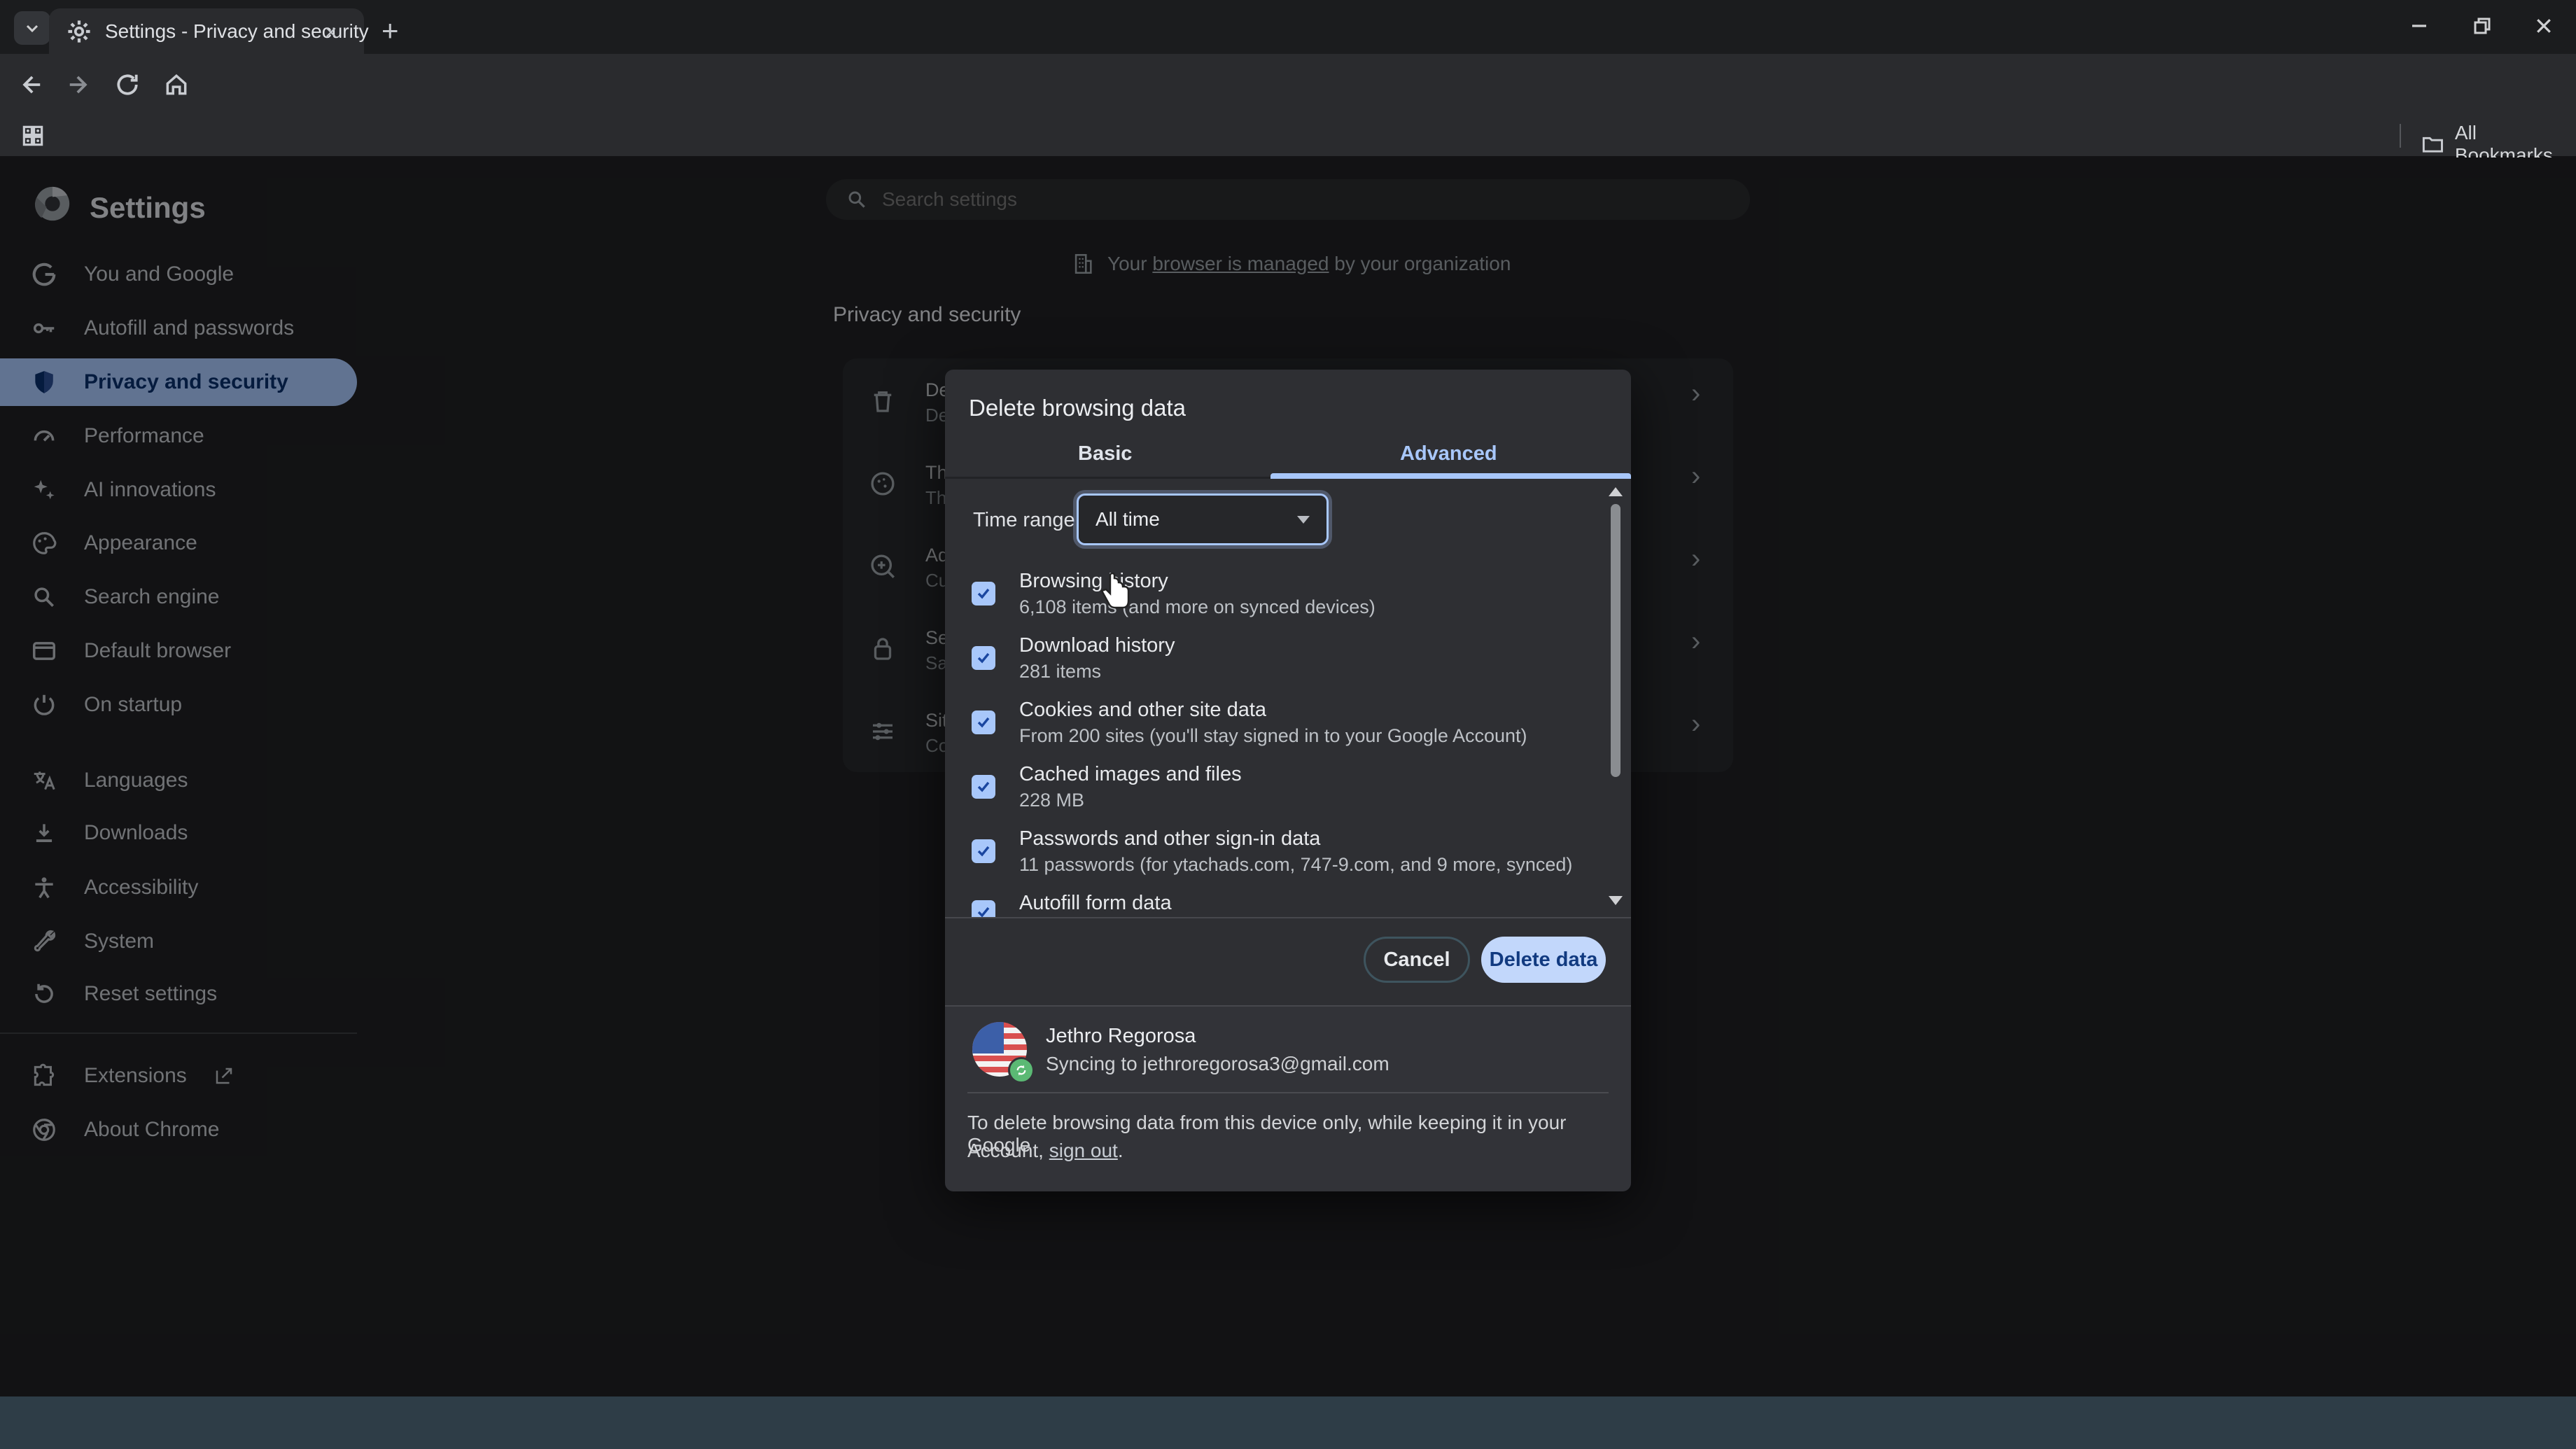 This screenshot has height=1449, width=2576. Describe the element at coordinates (1288, 1092) in the screenshot. I see `footer-inner-divider` at that location.